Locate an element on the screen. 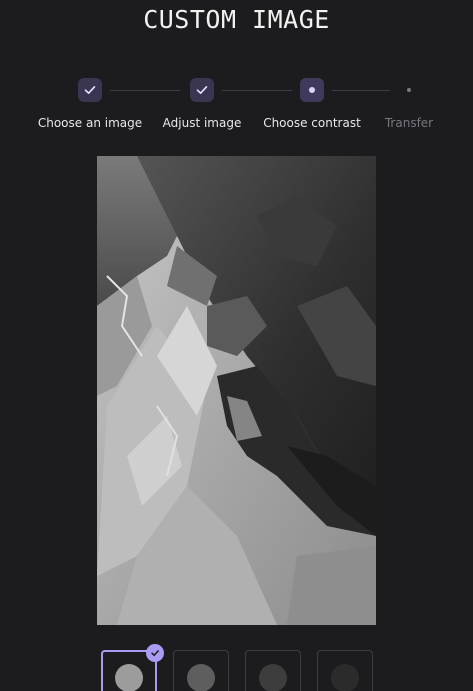 This screenshot has width=473, height=691. contrast-options is located at coordinates (237, 667).